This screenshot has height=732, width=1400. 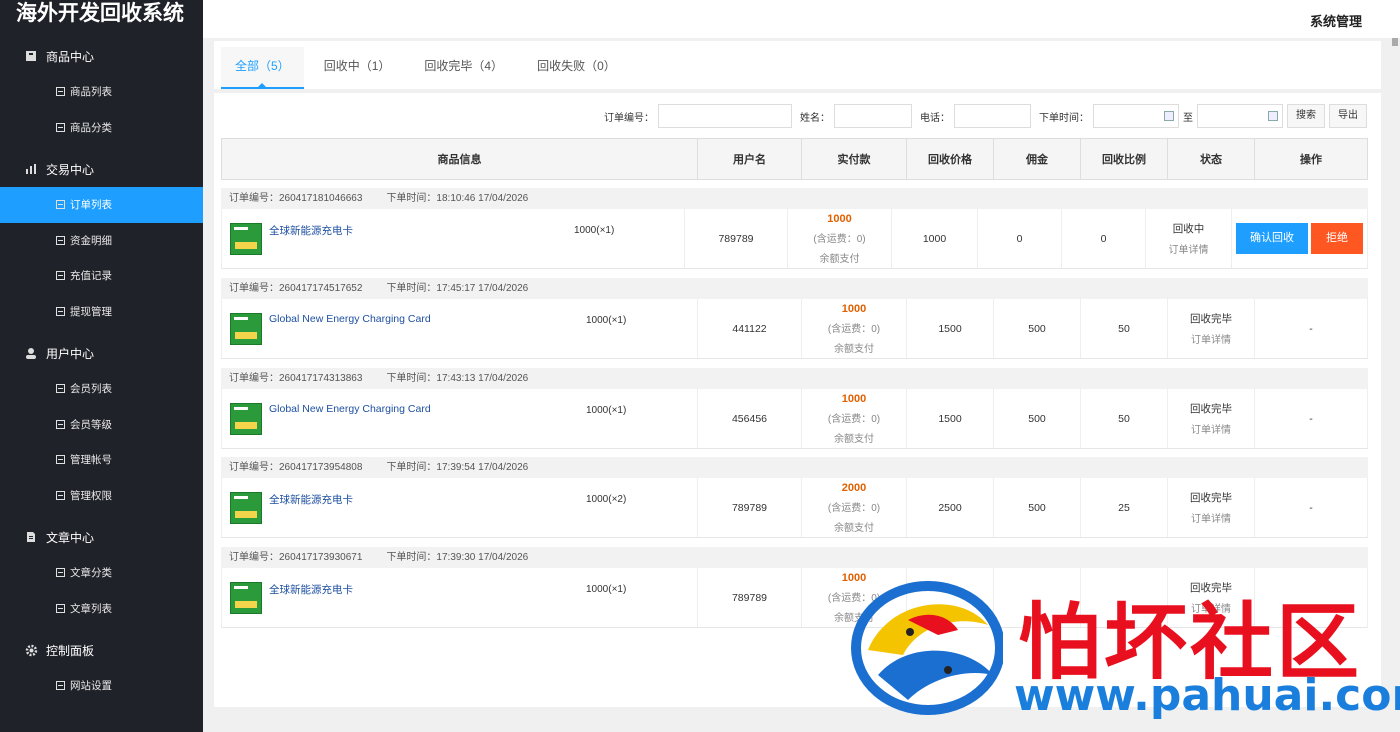 I want to click on sidebar-item-label: 文章分类, so click(x=91, y=573).